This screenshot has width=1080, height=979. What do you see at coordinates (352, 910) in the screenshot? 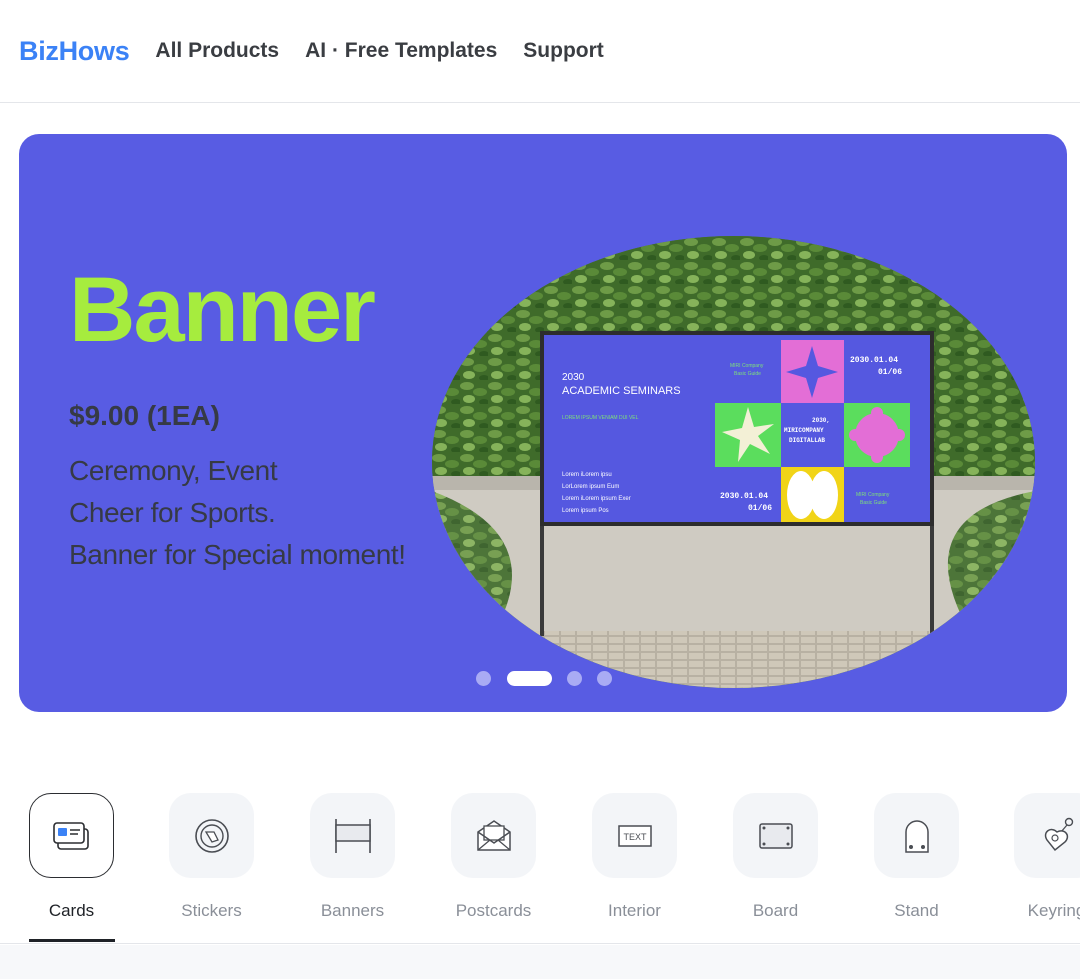
I see `category-label: Banners` at bounding box center [352, 910].